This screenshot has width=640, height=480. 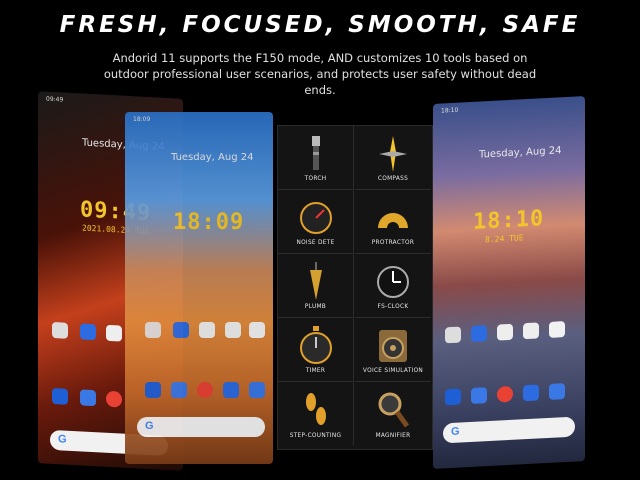 What do you see at coordinates (393, 243) in the screenshot?
I see `tool-label: PROTRACTOR` at bounding box center [393, 243].